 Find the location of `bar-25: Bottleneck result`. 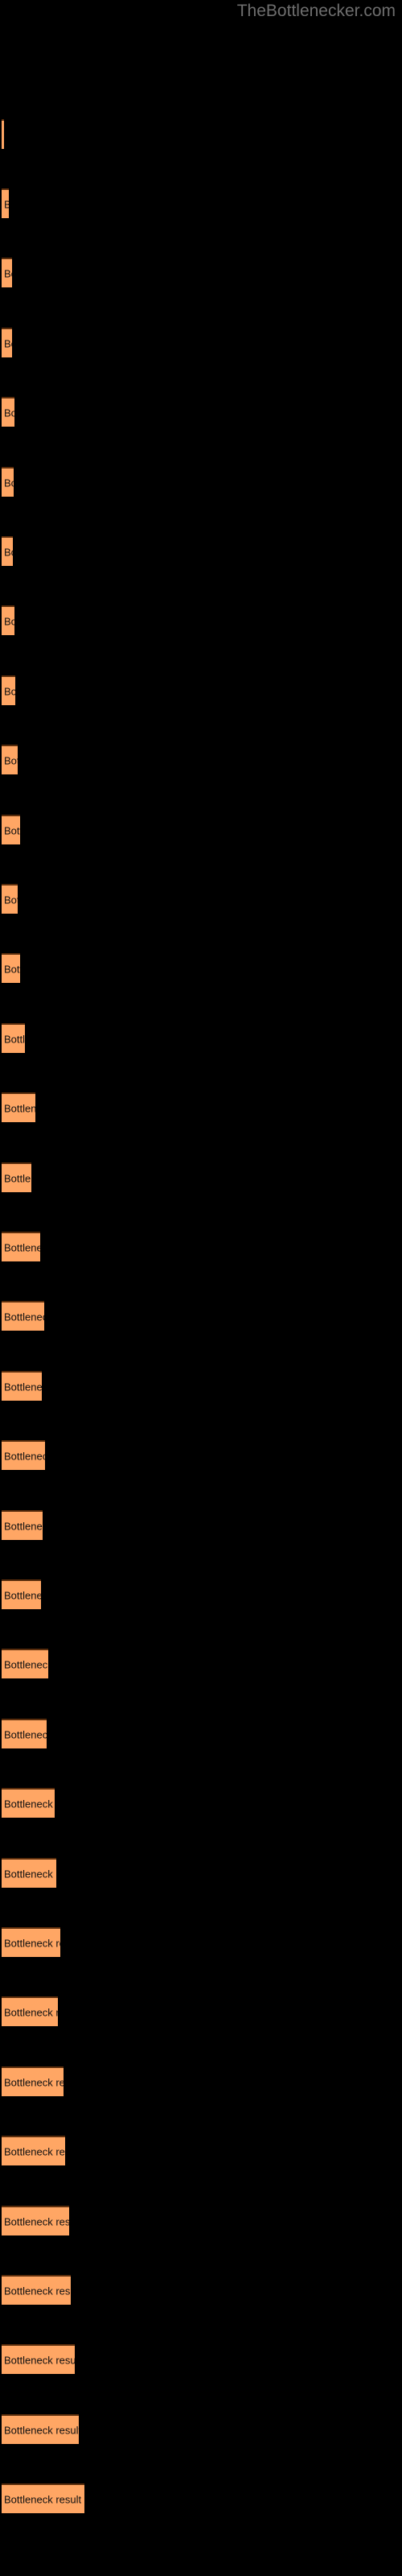

bar-25: Bottleneck result is located at coordinates (28, 1803).